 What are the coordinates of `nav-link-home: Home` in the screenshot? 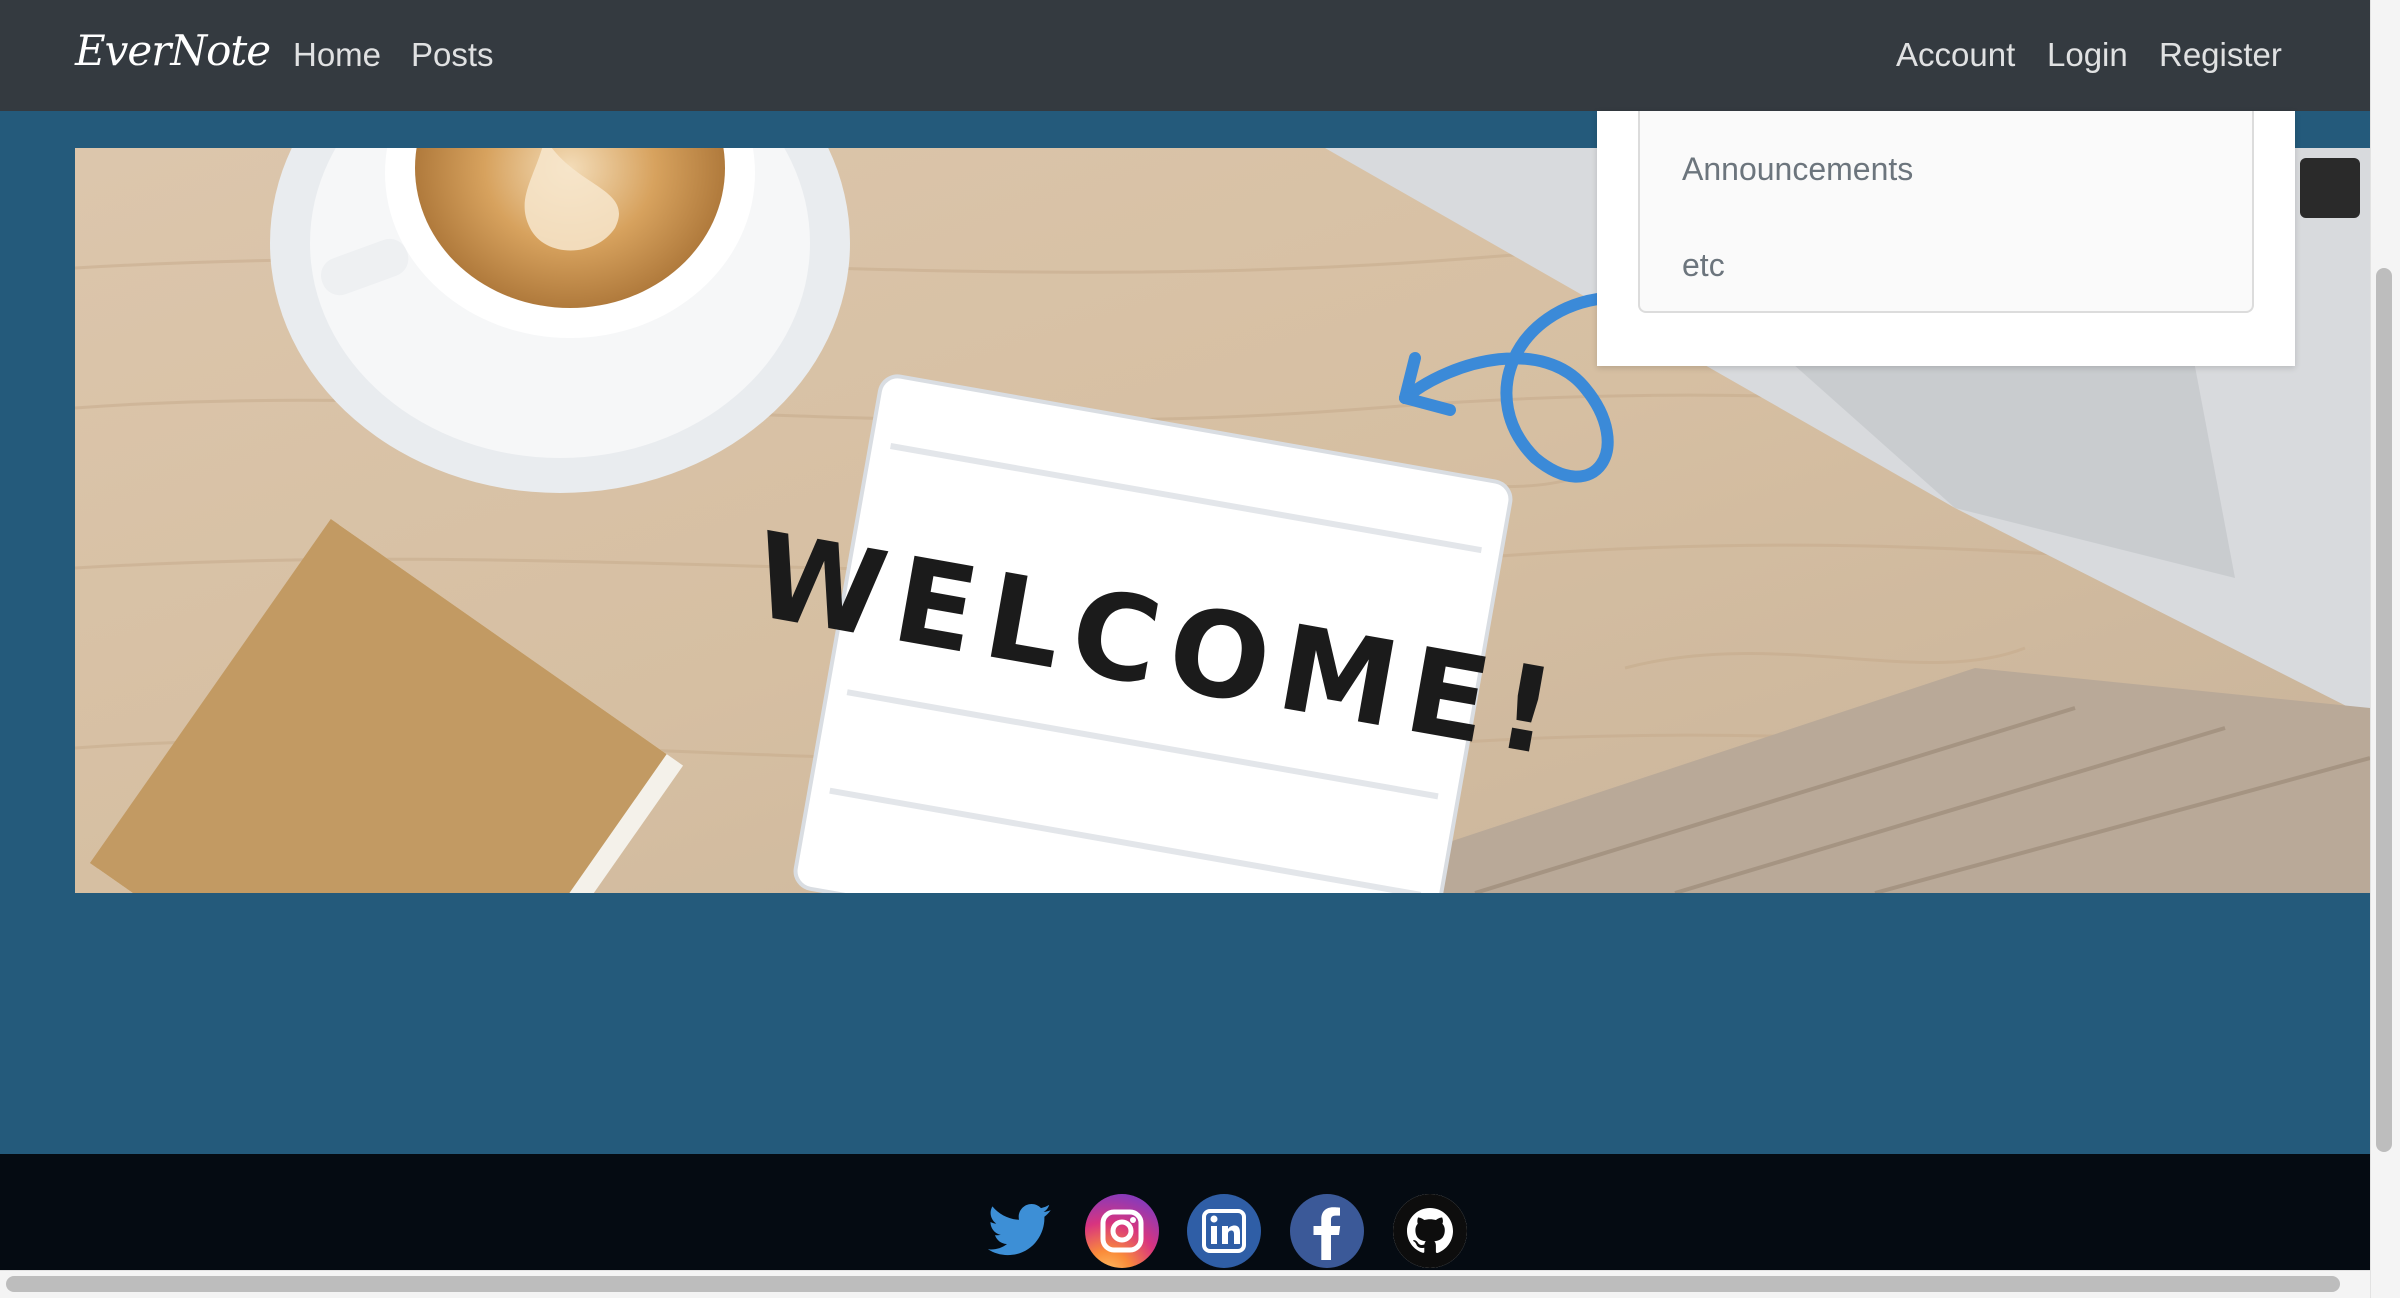 It's located at (337, 55).